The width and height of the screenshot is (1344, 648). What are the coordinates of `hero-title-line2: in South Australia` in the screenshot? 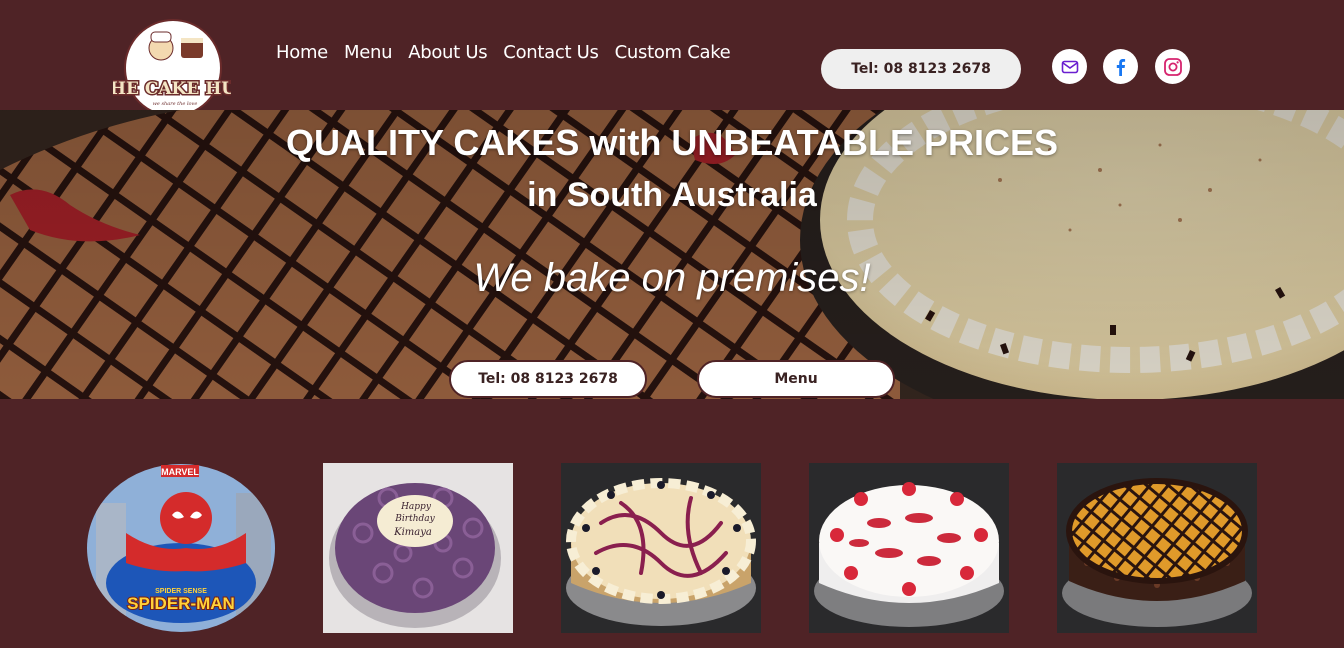 It's located at (672, 195).